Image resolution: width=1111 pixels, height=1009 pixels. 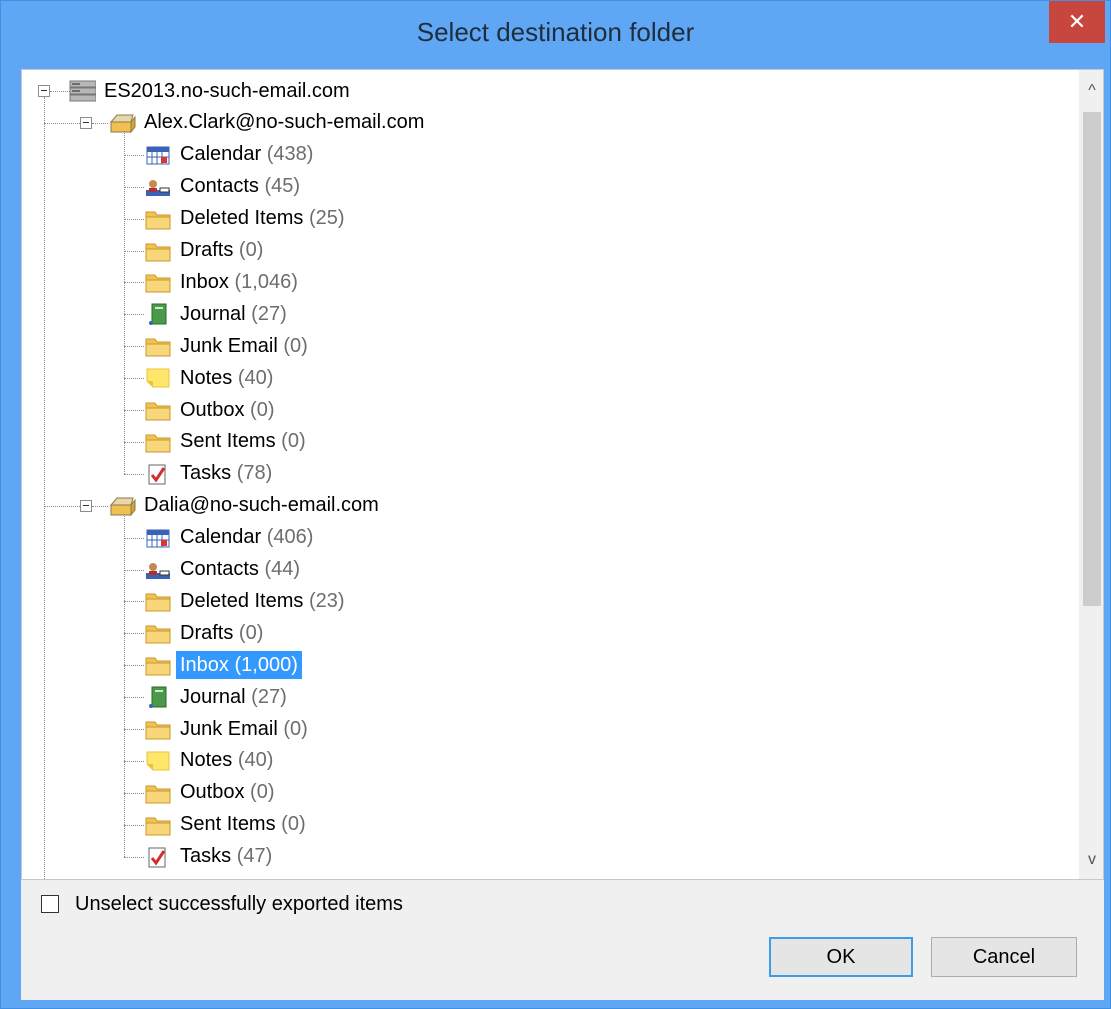 I want to click on title-bar: Select destination folder ✕, so click(x=555, y=35).